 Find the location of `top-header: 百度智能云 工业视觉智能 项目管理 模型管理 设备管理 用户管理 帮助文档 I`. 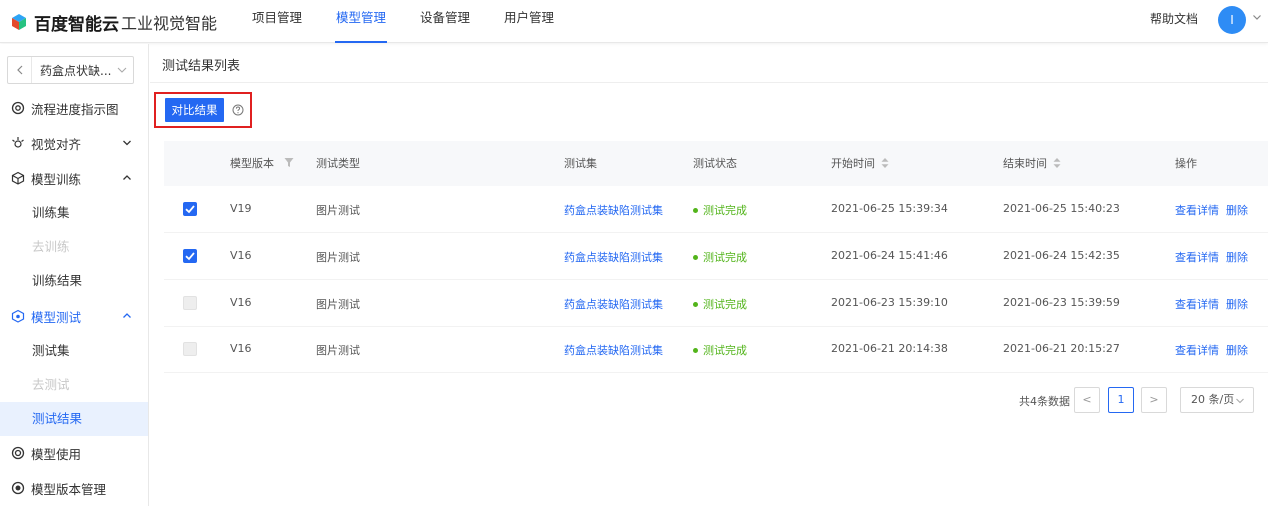

top-header: 百度智能云 工业视觉智能 项目管理 模型管理 设备管理 用户管理 帮助文档 I is located at coordinates (634, 21).